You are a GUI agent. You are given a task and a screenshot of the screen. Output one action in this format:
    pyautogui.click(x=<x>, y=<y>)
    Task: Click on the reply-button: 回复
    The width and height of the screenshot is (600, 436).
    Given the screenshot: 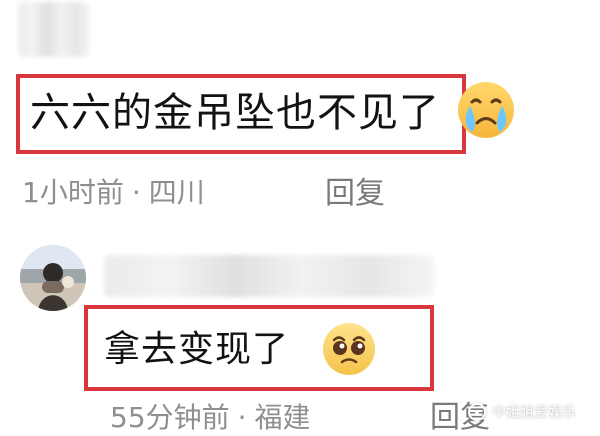 What is the action you would take?
    pyautogui.click(x=355, y=190)
    